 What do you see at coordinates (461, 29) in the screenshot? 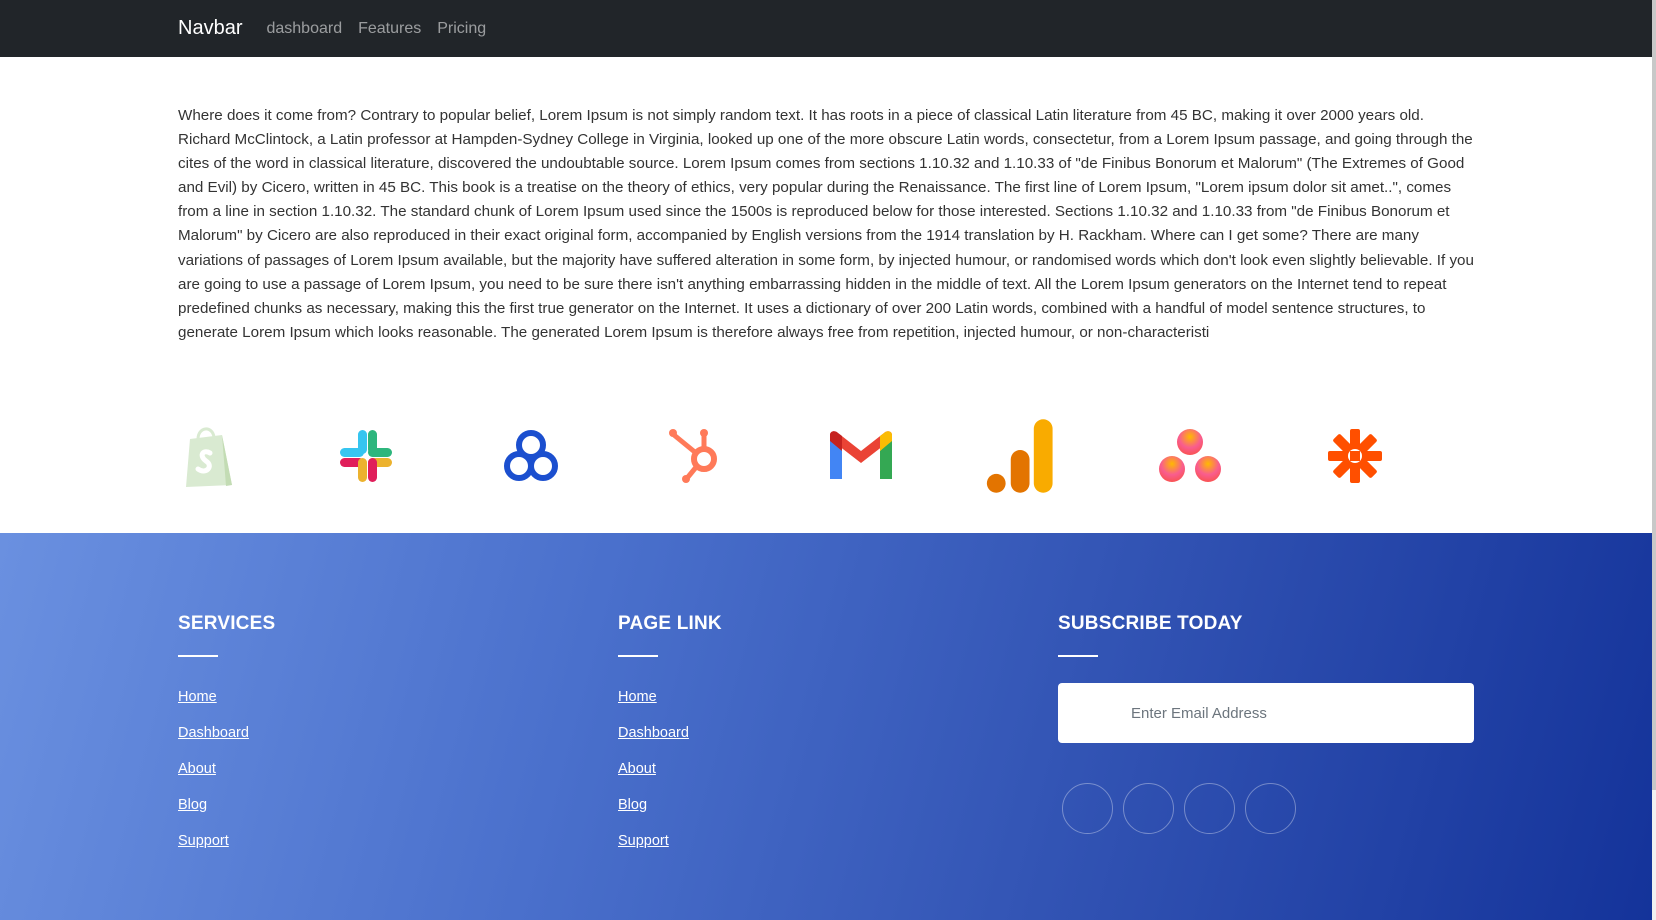
I see `nav-link-pricing: Pricing` at bounding box center [461, 29].